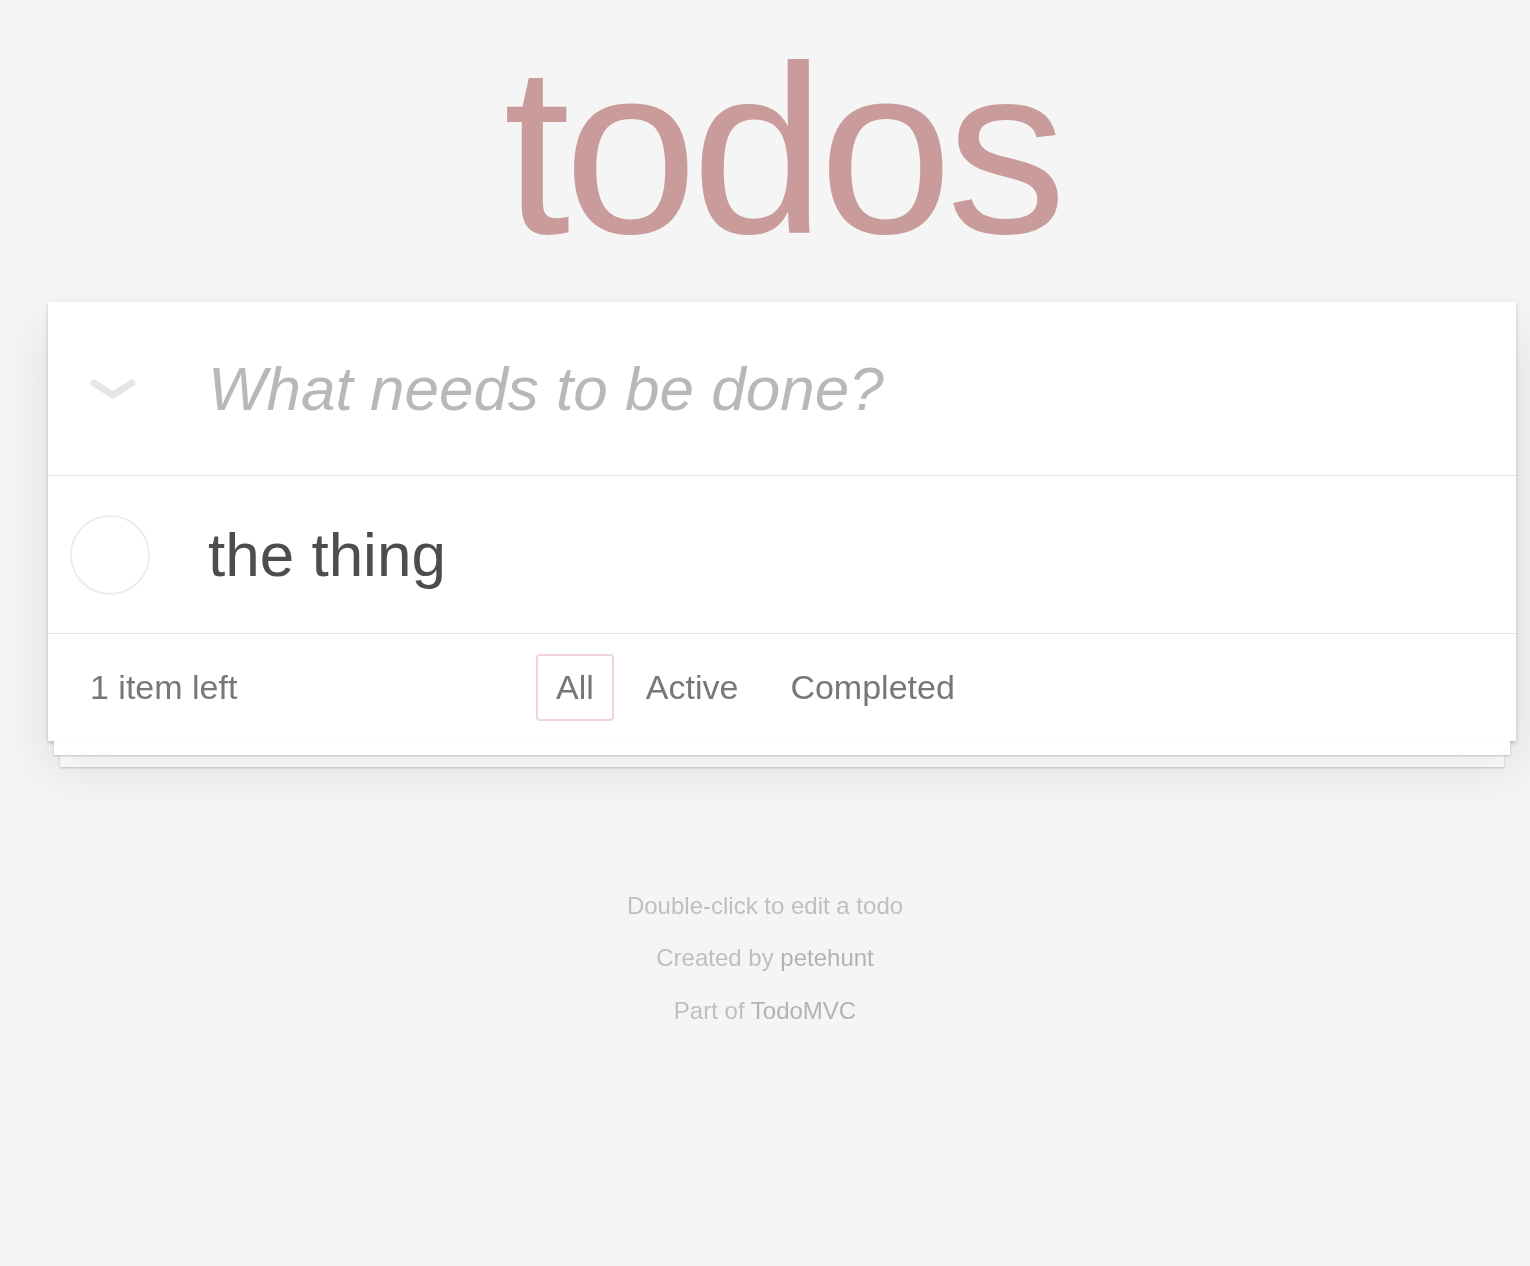  I want to click on filter-link: Completed, so click(872, 687).